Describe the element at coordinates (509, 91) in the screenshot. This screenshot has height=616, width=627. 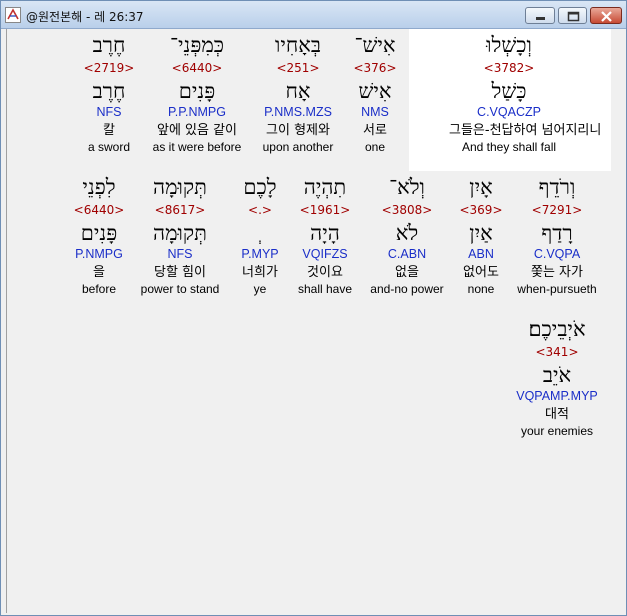
I see `lexical-form: כָּשַׁל` at that location.